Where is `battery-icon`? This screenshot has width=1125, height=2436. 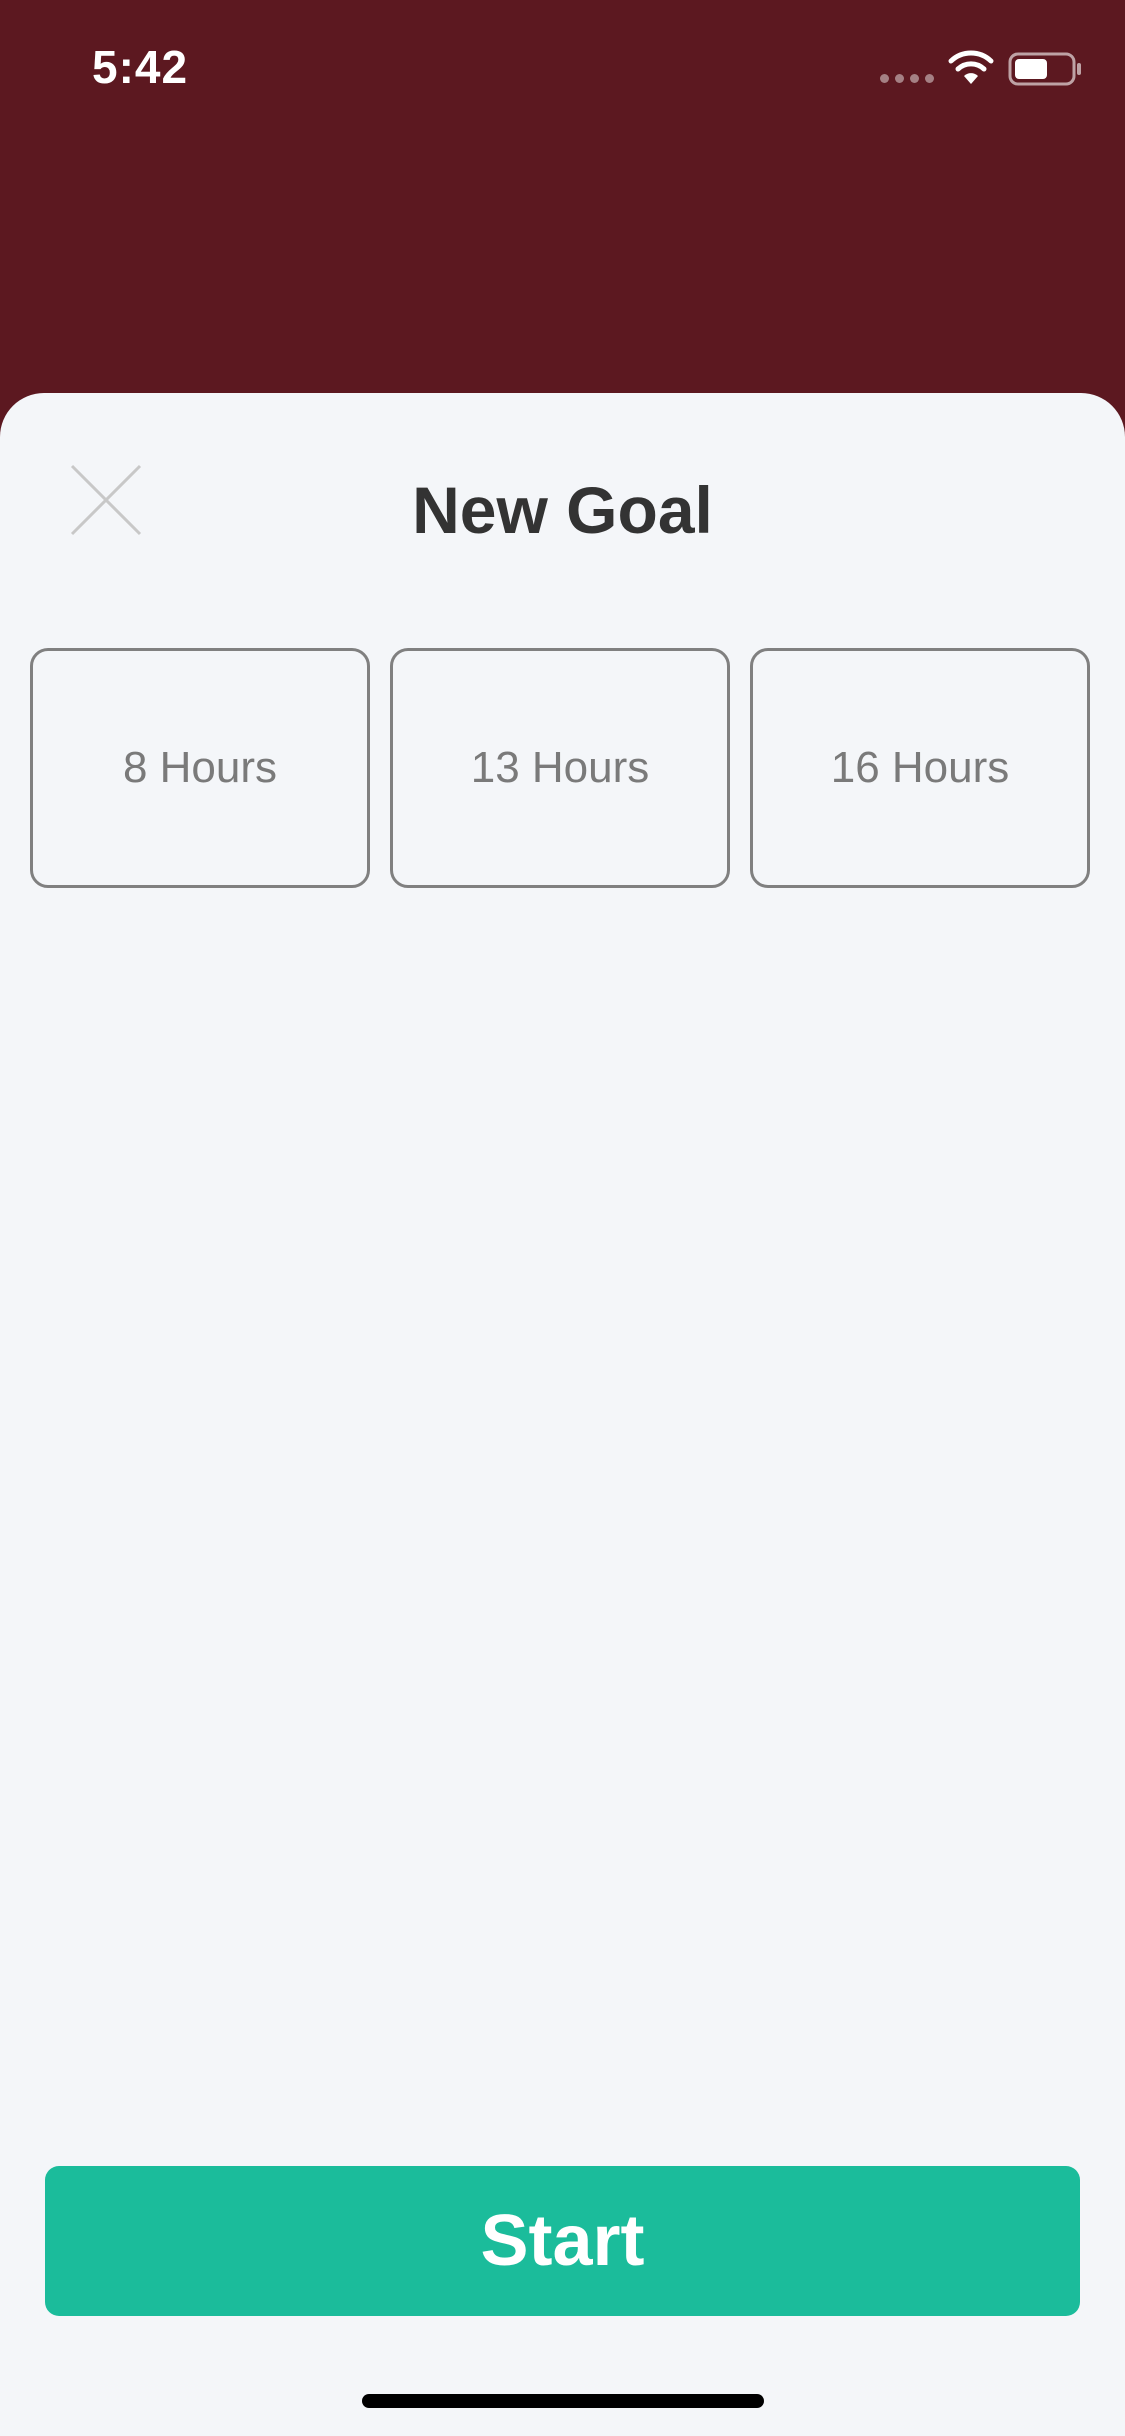 battery-icon is located at coordinates (1044, 69).